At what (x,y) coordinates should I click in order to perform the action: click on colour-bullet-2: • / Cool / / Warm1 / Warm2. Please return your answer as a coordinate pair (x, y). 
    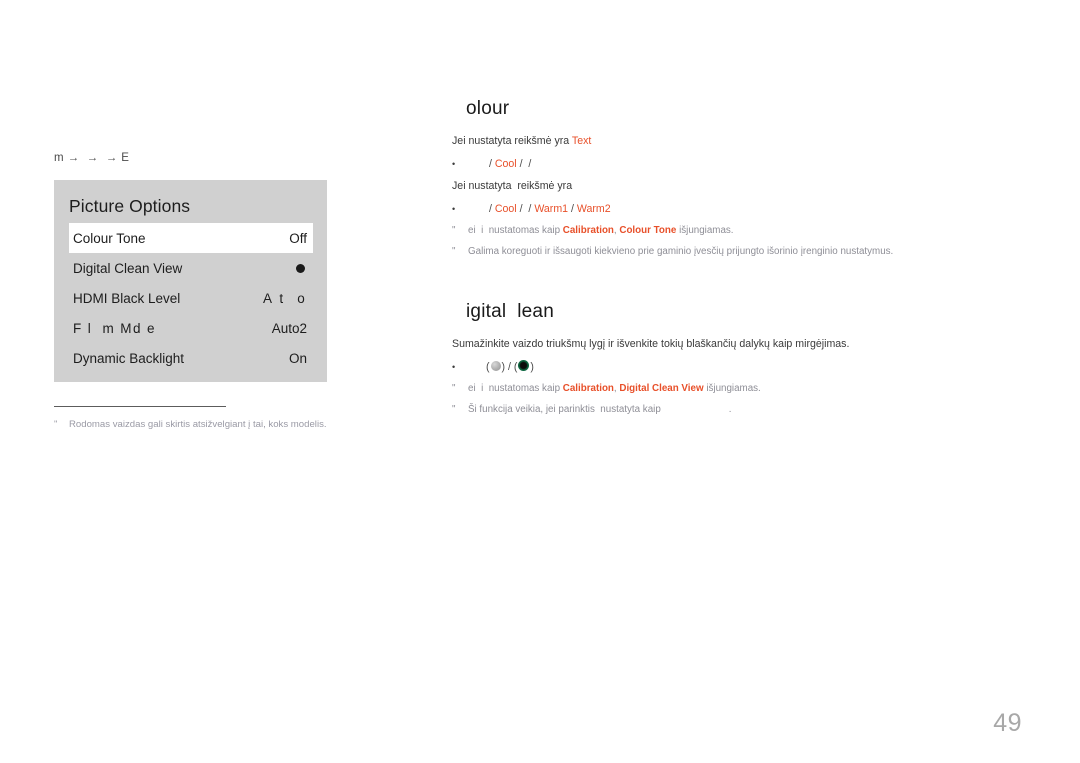
    Looking at the image, I should click on (732, 209).